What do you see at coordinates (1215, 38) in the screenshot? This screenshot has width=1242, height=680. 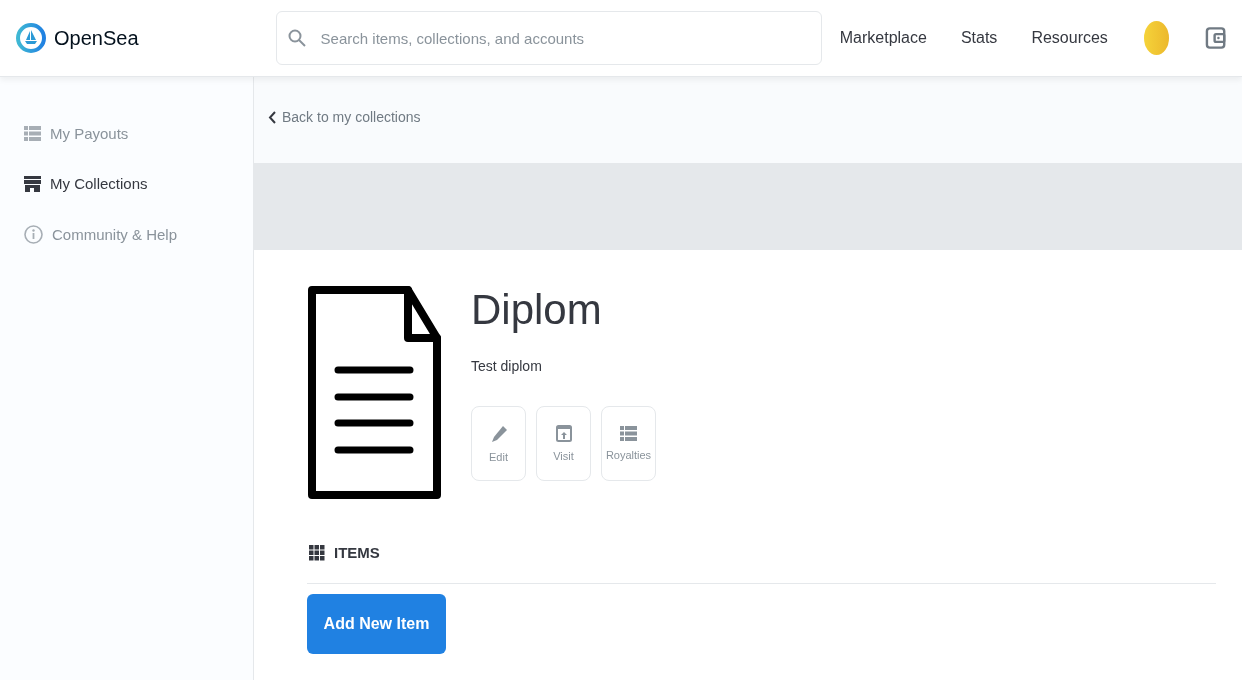 I see `wallet-icon` at bounding box center [1215, 38].